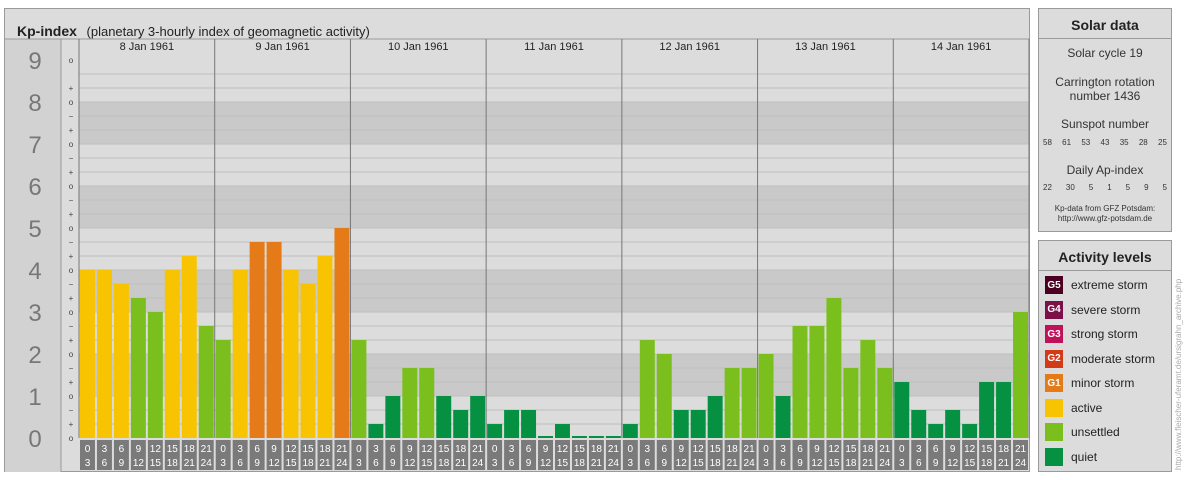 The image size is (1184, 480). I want to click on legend-label: quiet, so click(1084, 456).